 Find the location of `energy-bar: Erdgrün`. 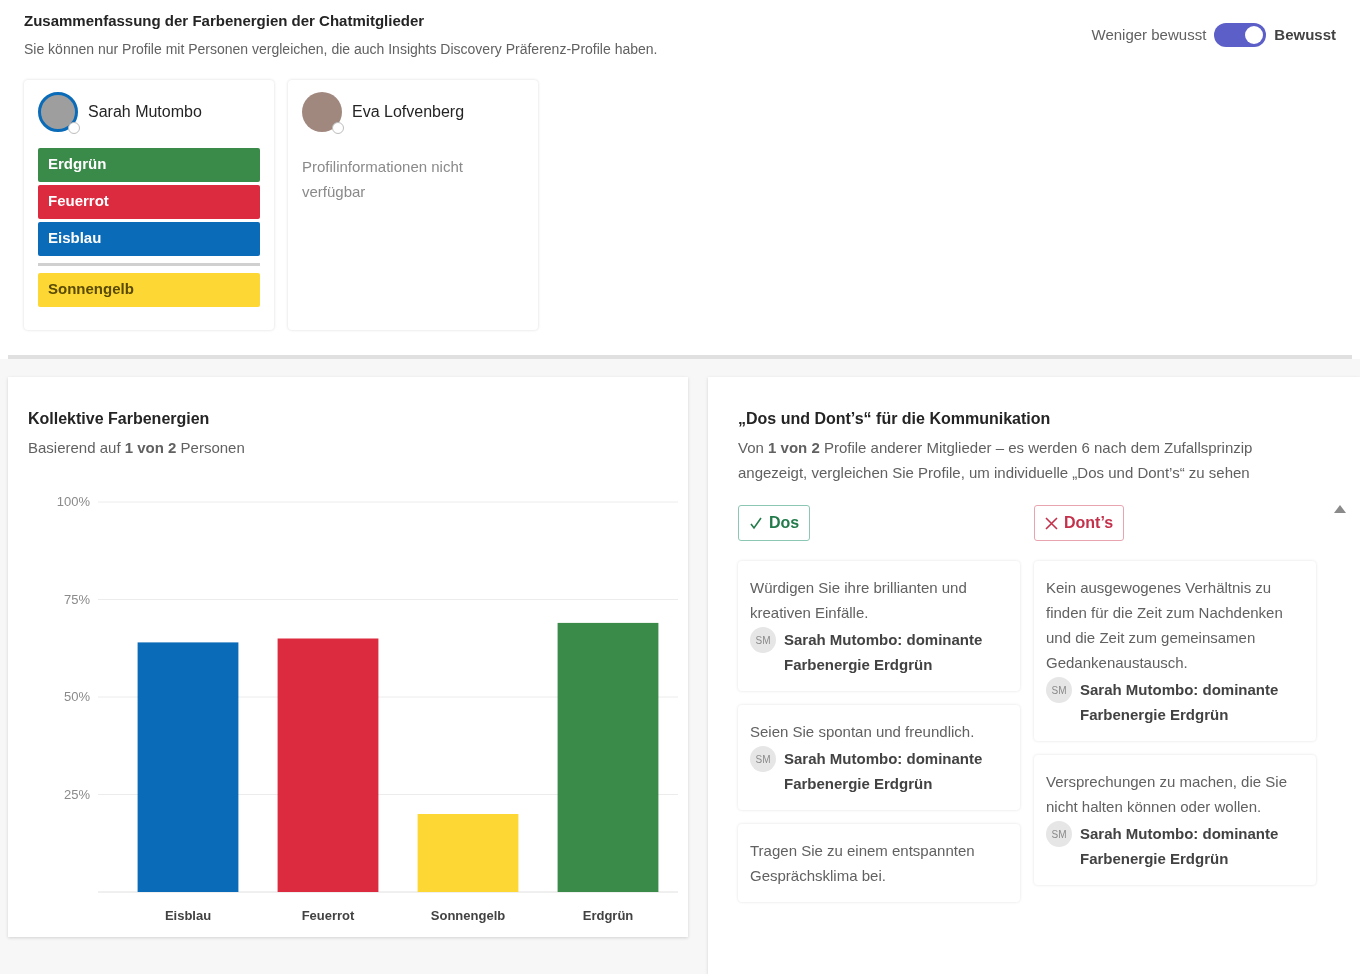

energy-bar: Erdgrün is located at coordinates (149, 164).